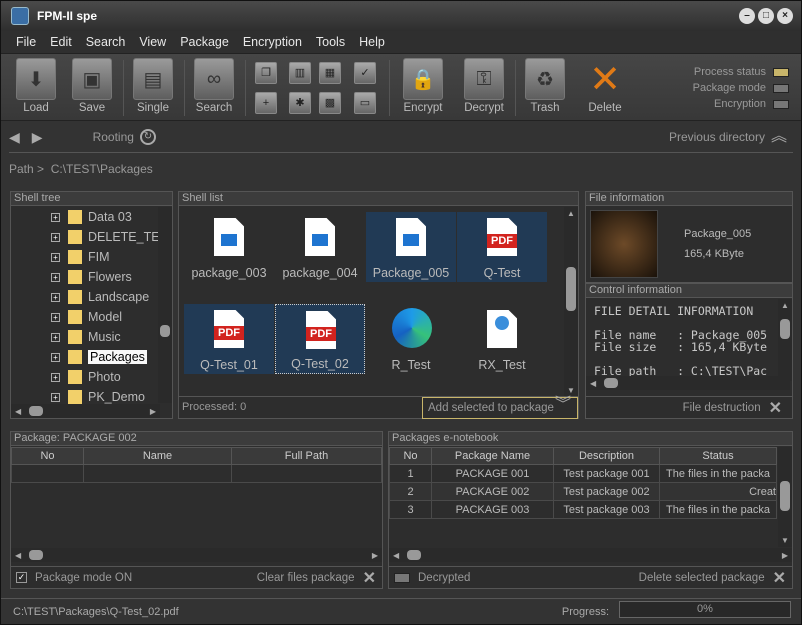  Describe the element at coordinates (571, 289) in the screenshot. I see `shell-list-scroll-thumb` at that location.